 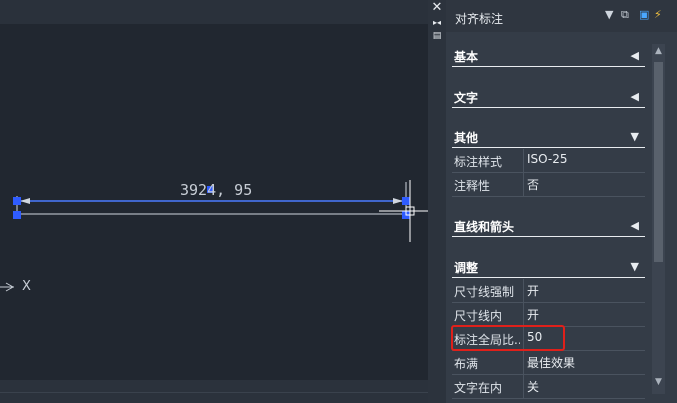 What do you see at coordinates (484, 227) in the screenshot?
I see `section-lines-arrows-label: 直线和箭头` at bounding box center [484, 227].